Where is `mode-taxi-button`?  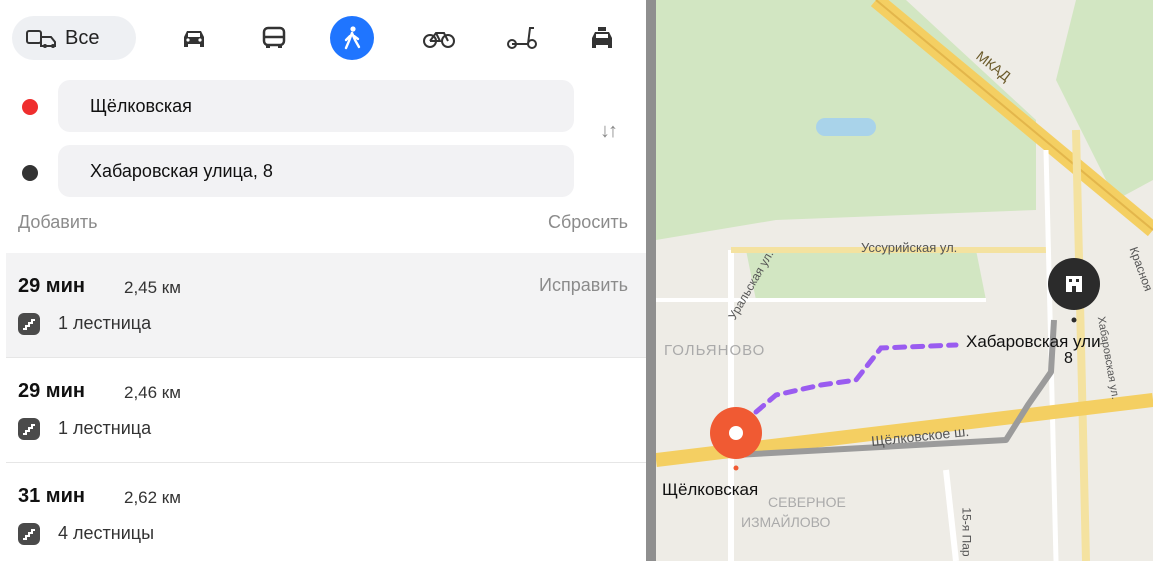 mode-taxi-button is located at coordinates (602, 38).